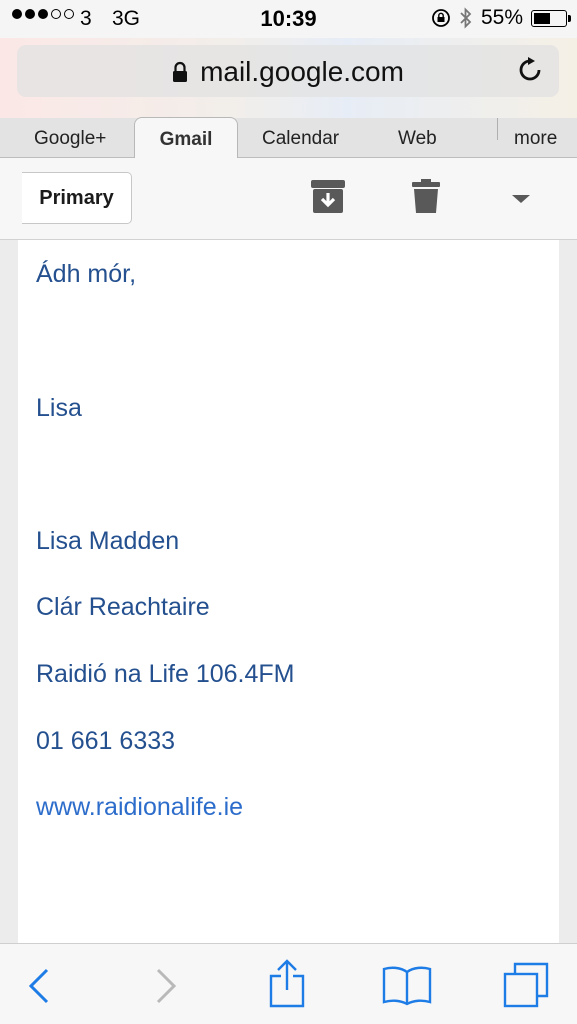 The height and width of the screenshot is (1024, 577). What do you see at coordinates (497, 129) in the screenshot?
I see `tab-divider` at bounding box center [497, 129].